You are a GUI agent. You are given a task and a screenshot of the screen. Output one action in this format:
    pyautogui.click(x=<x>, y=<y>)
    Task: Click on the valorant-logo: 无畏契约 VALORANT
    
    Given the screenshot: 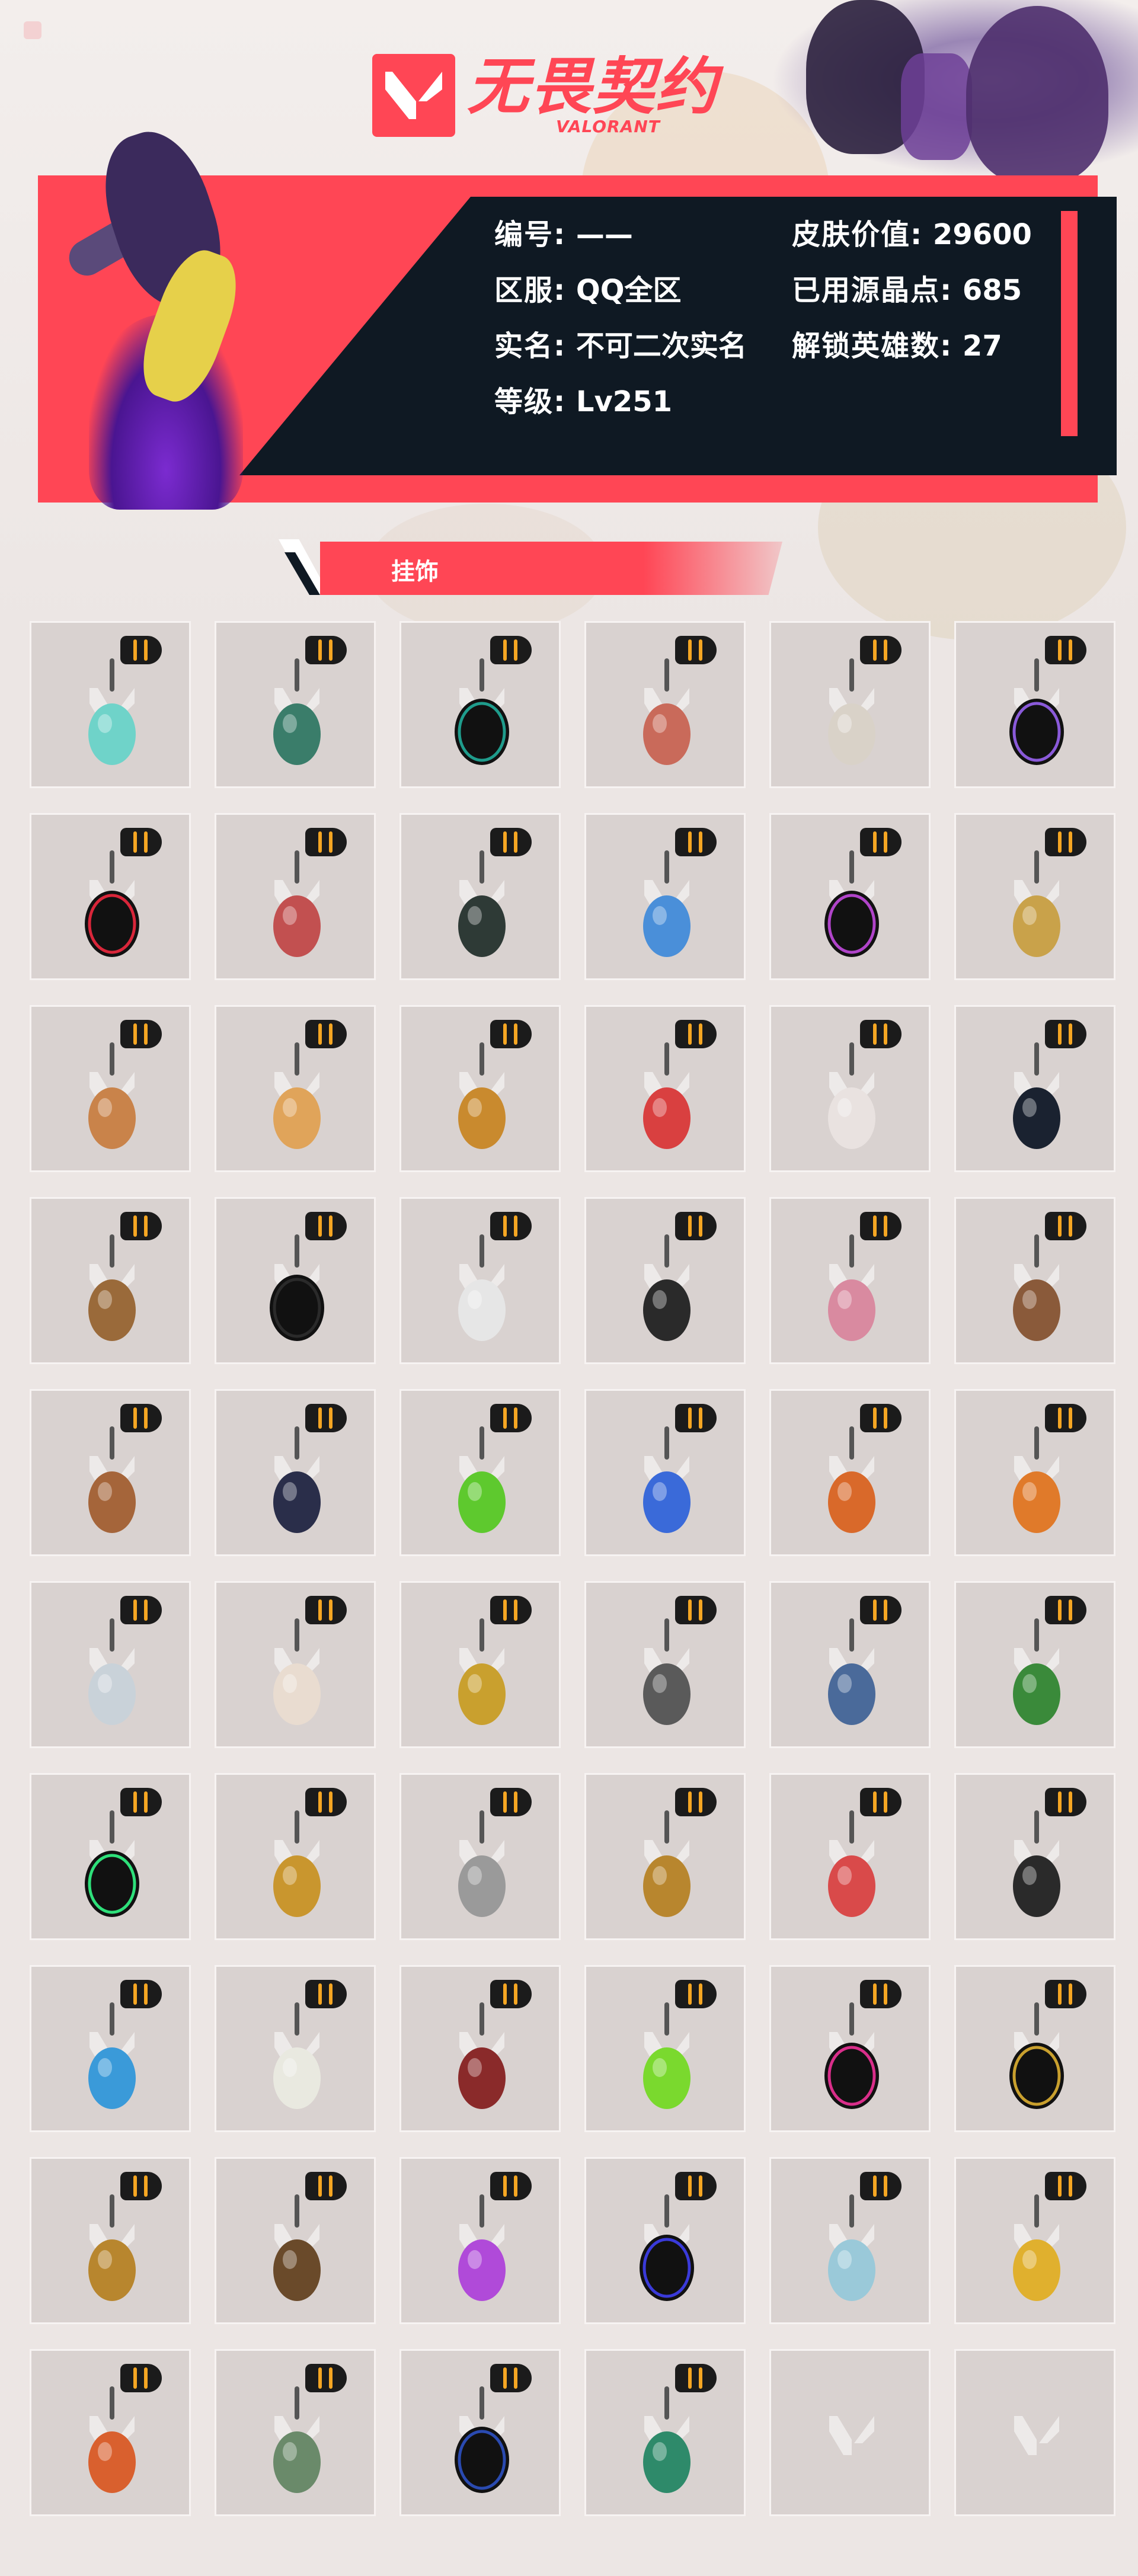 What is the action you would take?
    pyautogui.click(x=545, y=95)
    